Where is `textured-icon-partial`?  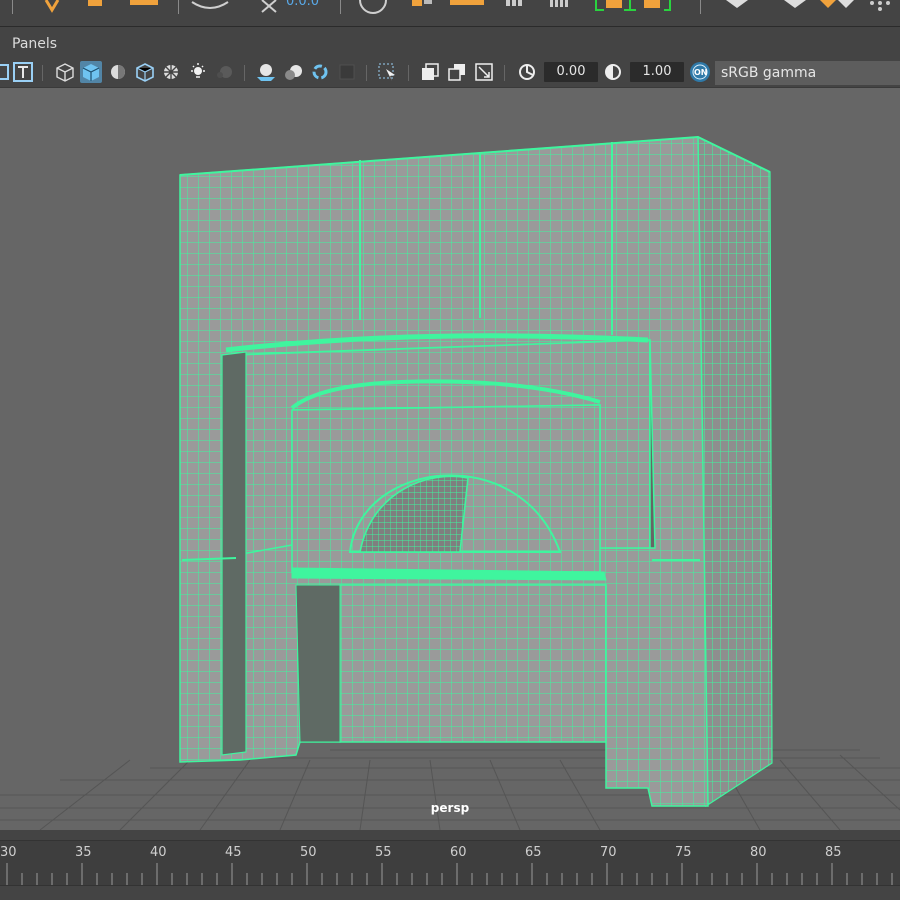
textured-icon-partial is located at coordinates (6, 72).